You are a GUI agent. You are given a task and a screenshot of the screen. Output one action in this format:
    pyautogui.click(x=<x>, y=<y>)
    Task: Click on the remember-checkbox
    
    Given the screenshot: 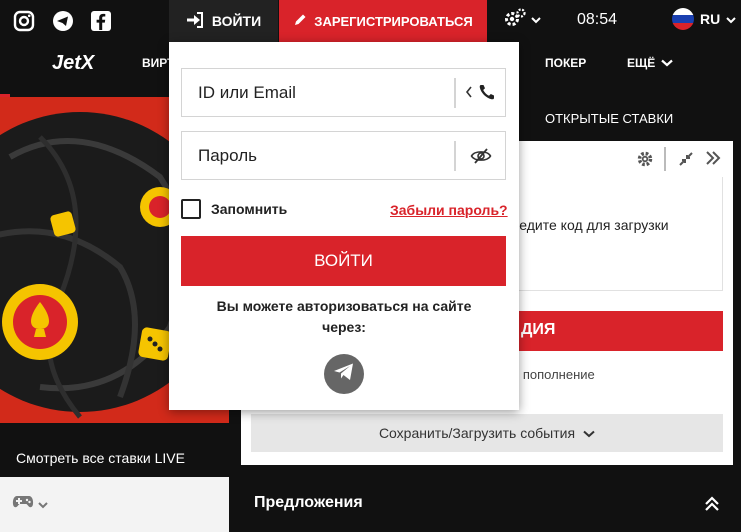 What is the action you would take?
    pyautogui.click(x=191, y=209)
    